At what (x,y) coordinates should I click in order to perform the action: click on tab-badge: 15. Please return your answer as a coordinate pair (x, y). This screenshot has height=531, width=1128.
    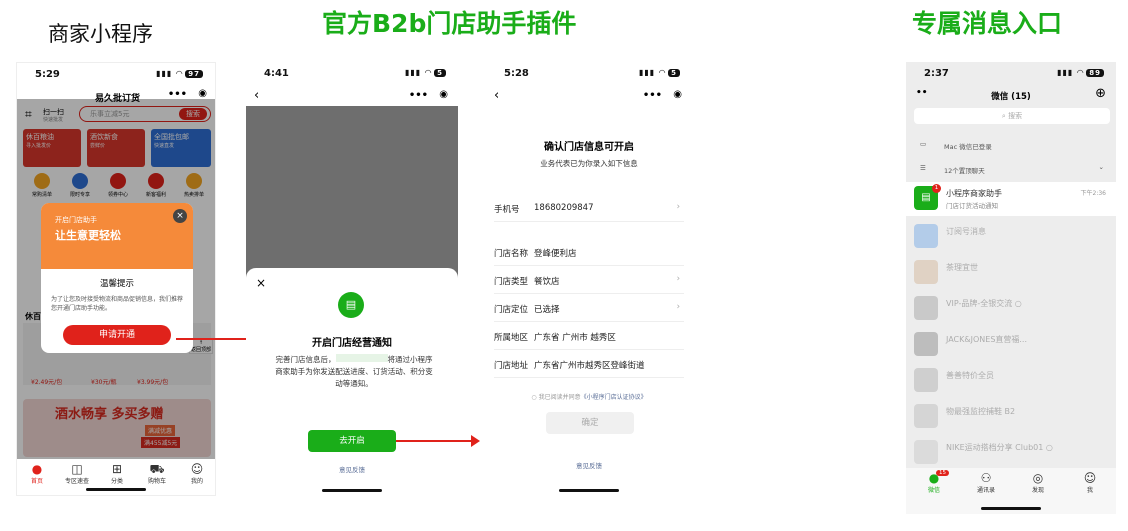
    Looking at the image, I should click on (942, 473).